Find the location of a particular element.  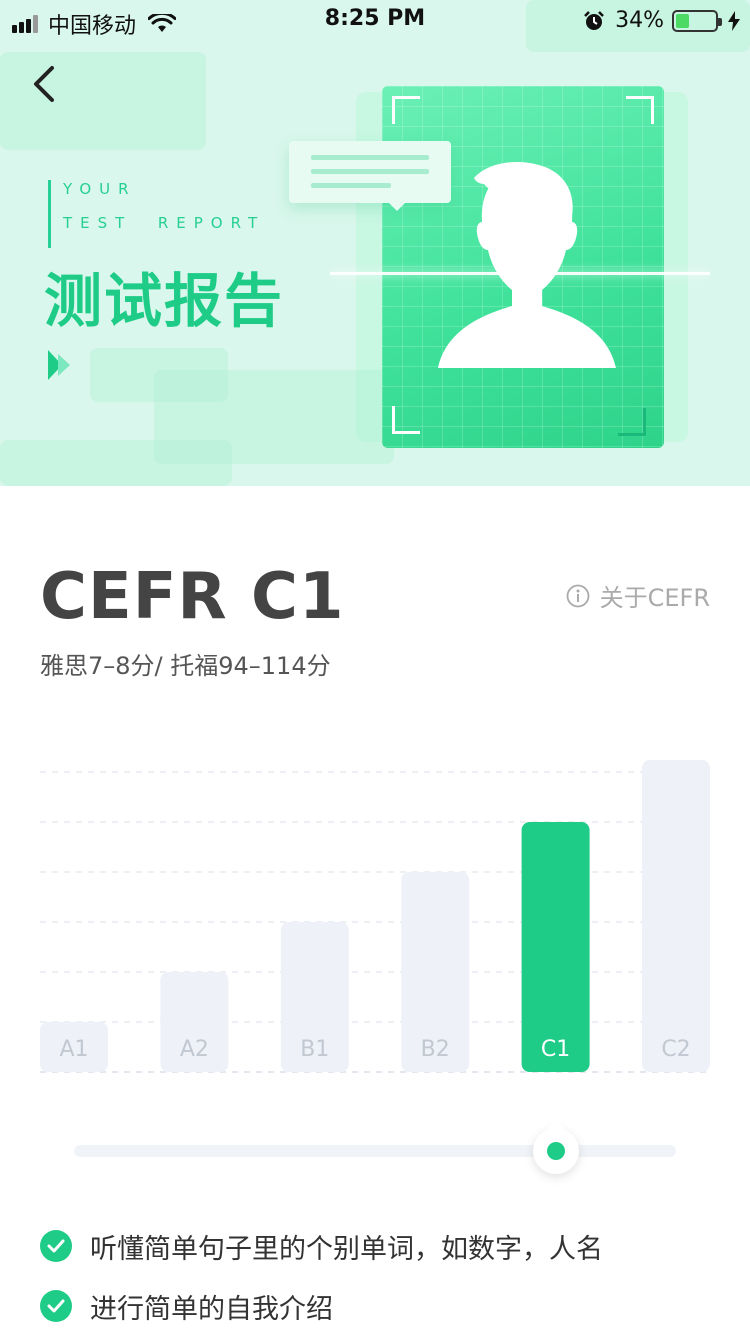

about-cefr-link: 关于CEFR is located at coordinates (638, 595).